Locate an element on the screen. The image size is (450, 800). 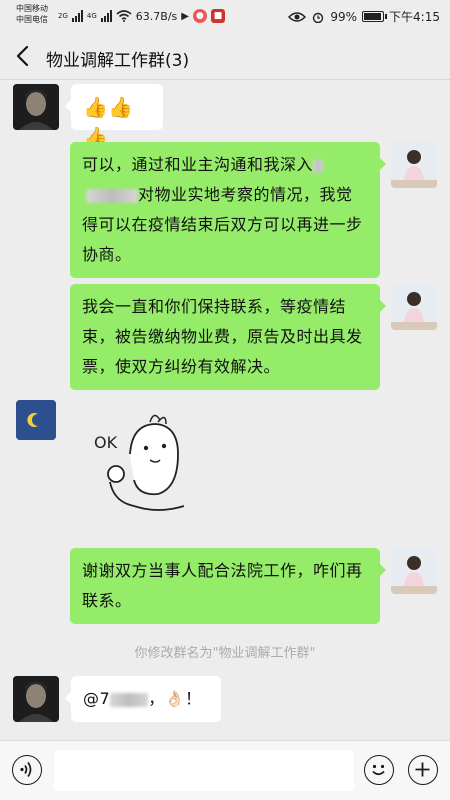
message-bubble-5: 谢谢双方当事人配合法院工作，咋们再联系。 is located at coordinates (228, 586).